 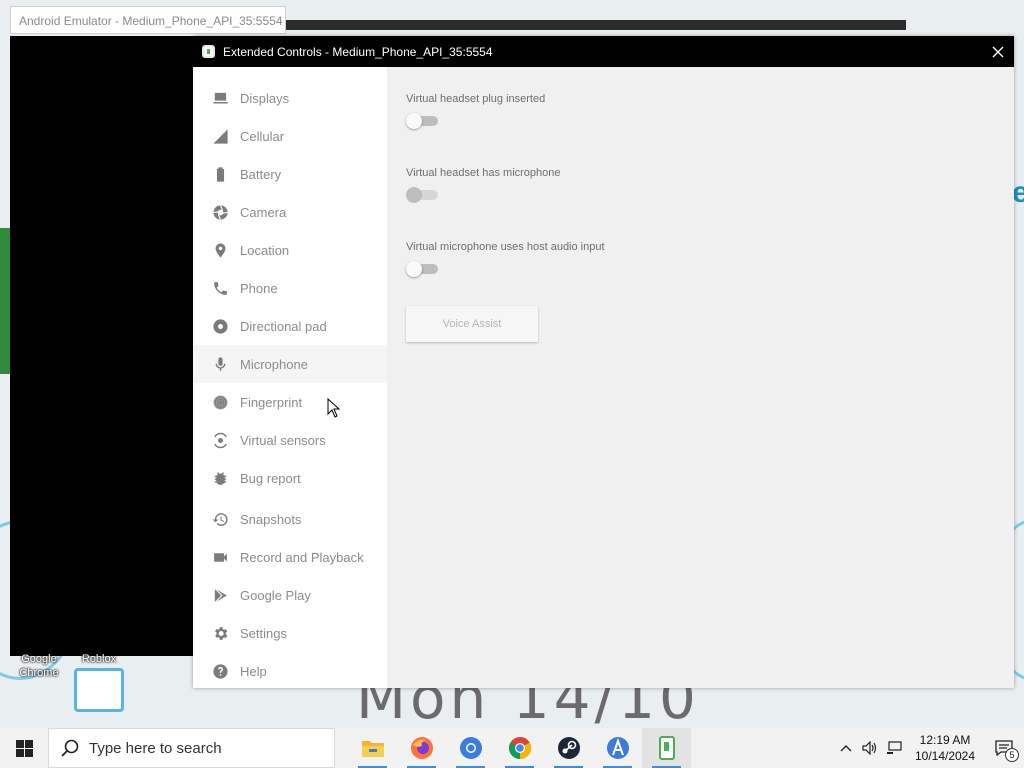 What do you see at coordinates (261, 174) in the screenshot?
I see `nav-item-label: Battery` at bounding box center [261, 174].